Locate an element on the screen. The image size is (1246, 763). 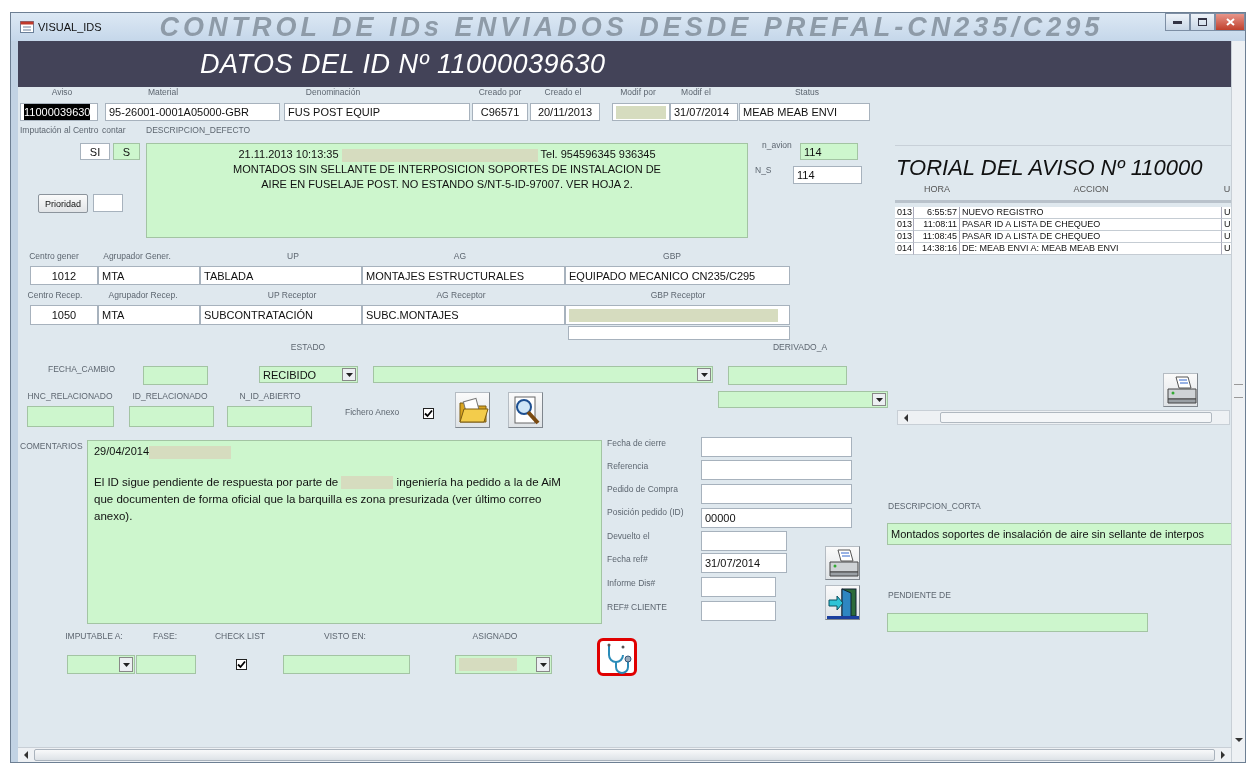
field-label: Creado por is located at coordinates (500, 92).